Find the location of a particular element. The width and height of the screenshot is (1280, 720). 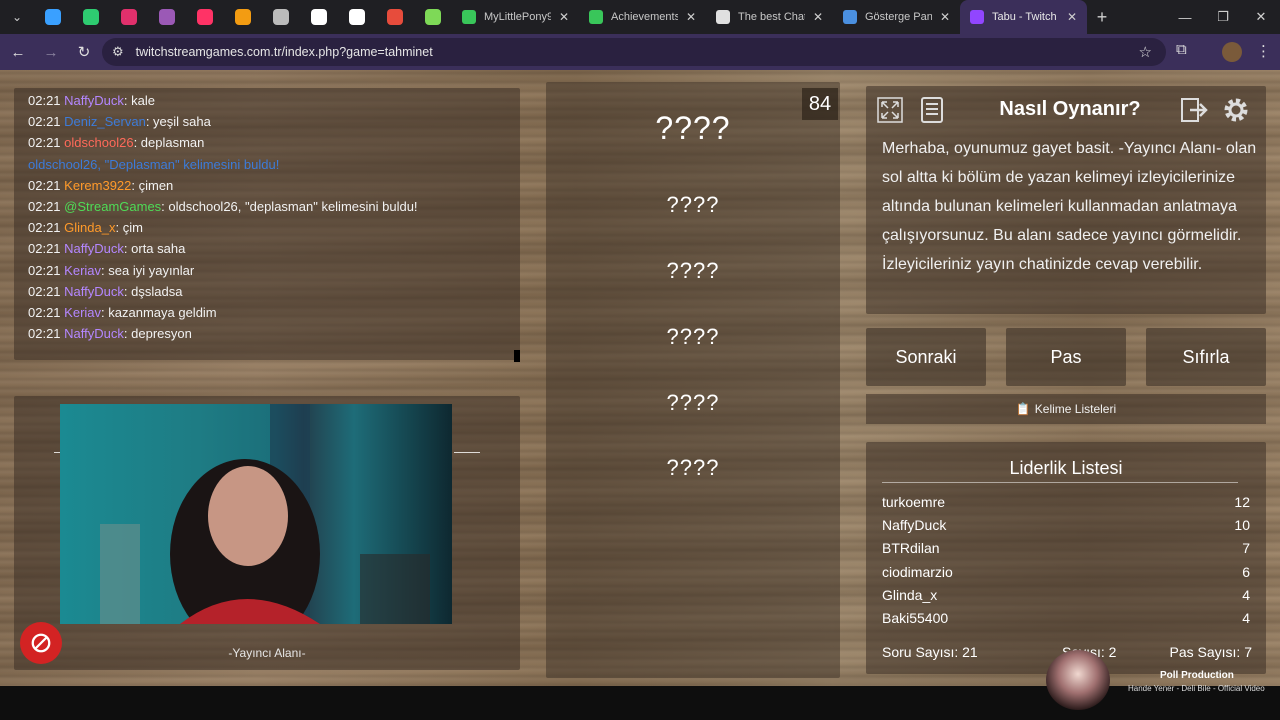

reload-icon: ↻ is located at coordinates (84, 52).